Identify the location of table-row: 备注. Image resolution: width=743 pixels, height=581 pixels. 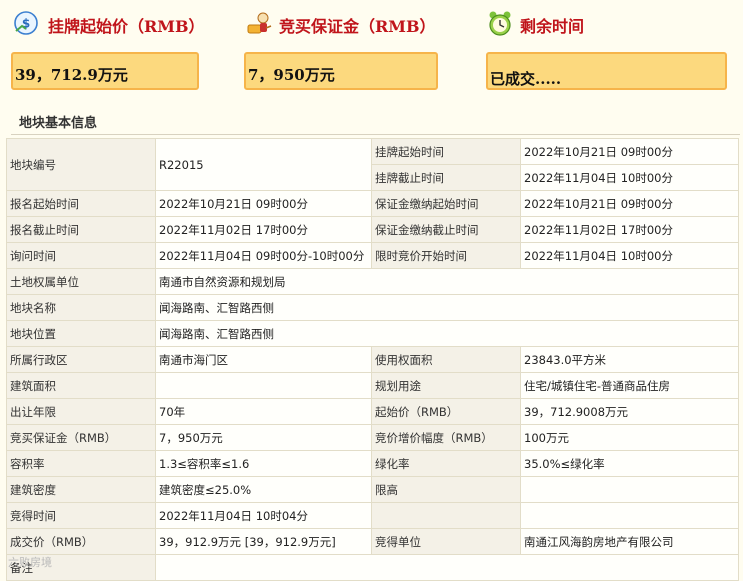
(372, 567).